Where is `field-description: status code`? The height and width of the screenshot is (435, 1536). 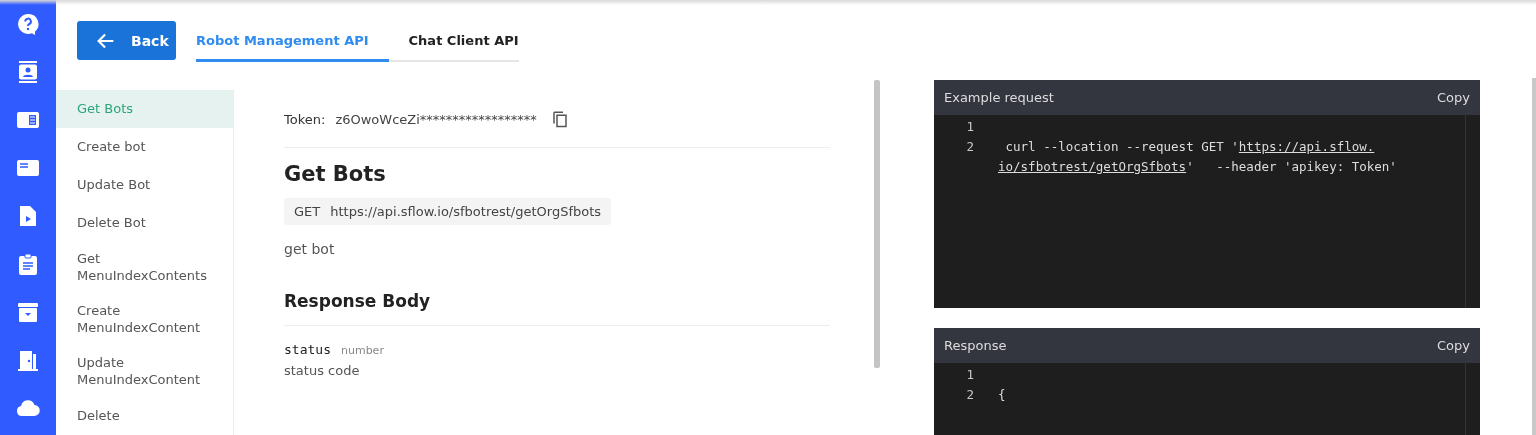 field-description: status code is located at coordinates (322, 370).